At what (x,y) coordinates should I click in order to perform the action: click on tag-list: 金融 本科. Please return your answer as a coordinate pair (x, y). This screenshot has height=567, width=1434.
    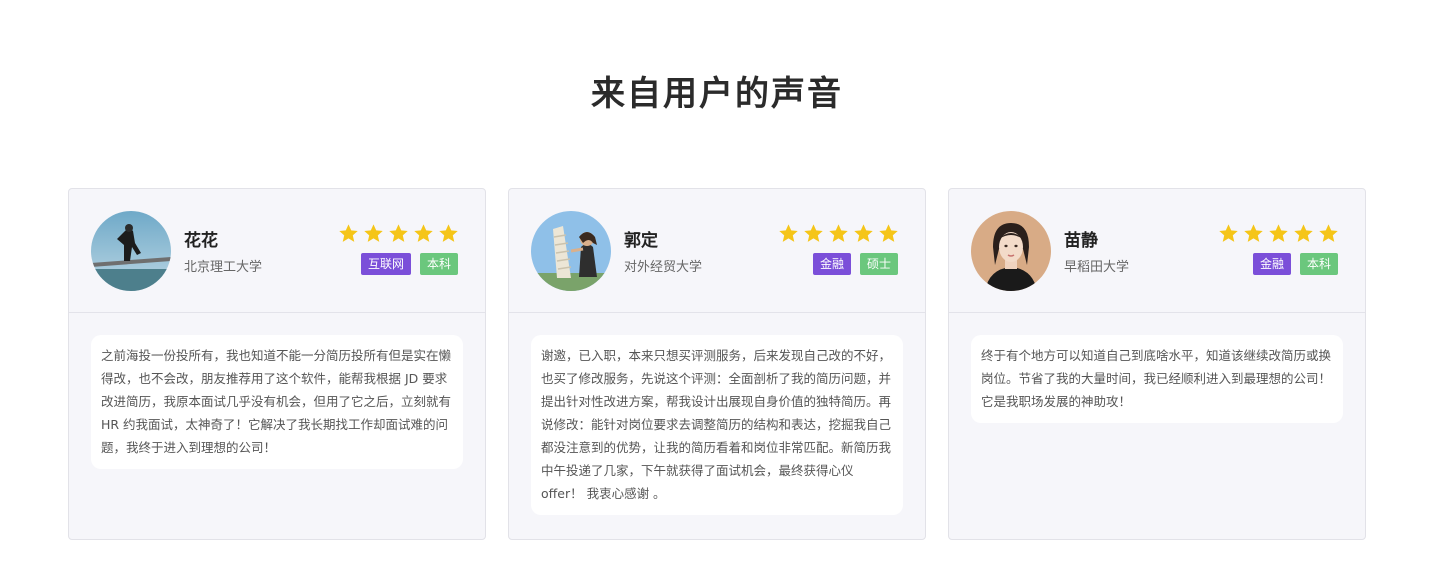
    Looking at the image, I should click on (1295, 264).